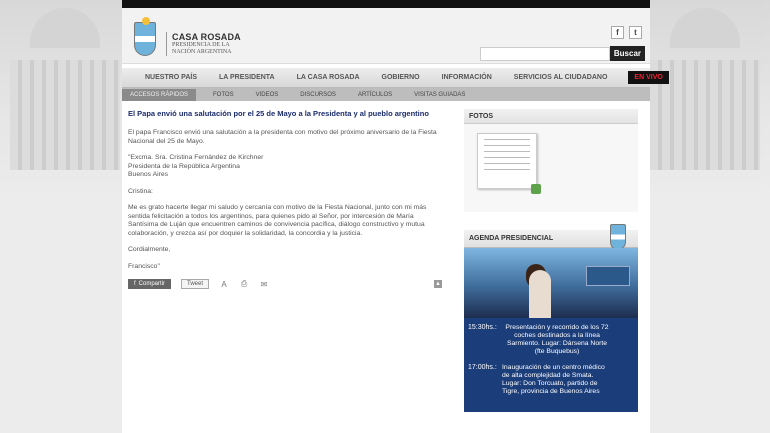 Image resolution: width=770 pixels, height=433 pixels. Describe the element at coordinates (648, 77) in the screenshot. I see `nav-item-en-vivo: EN VIVO` at that location.